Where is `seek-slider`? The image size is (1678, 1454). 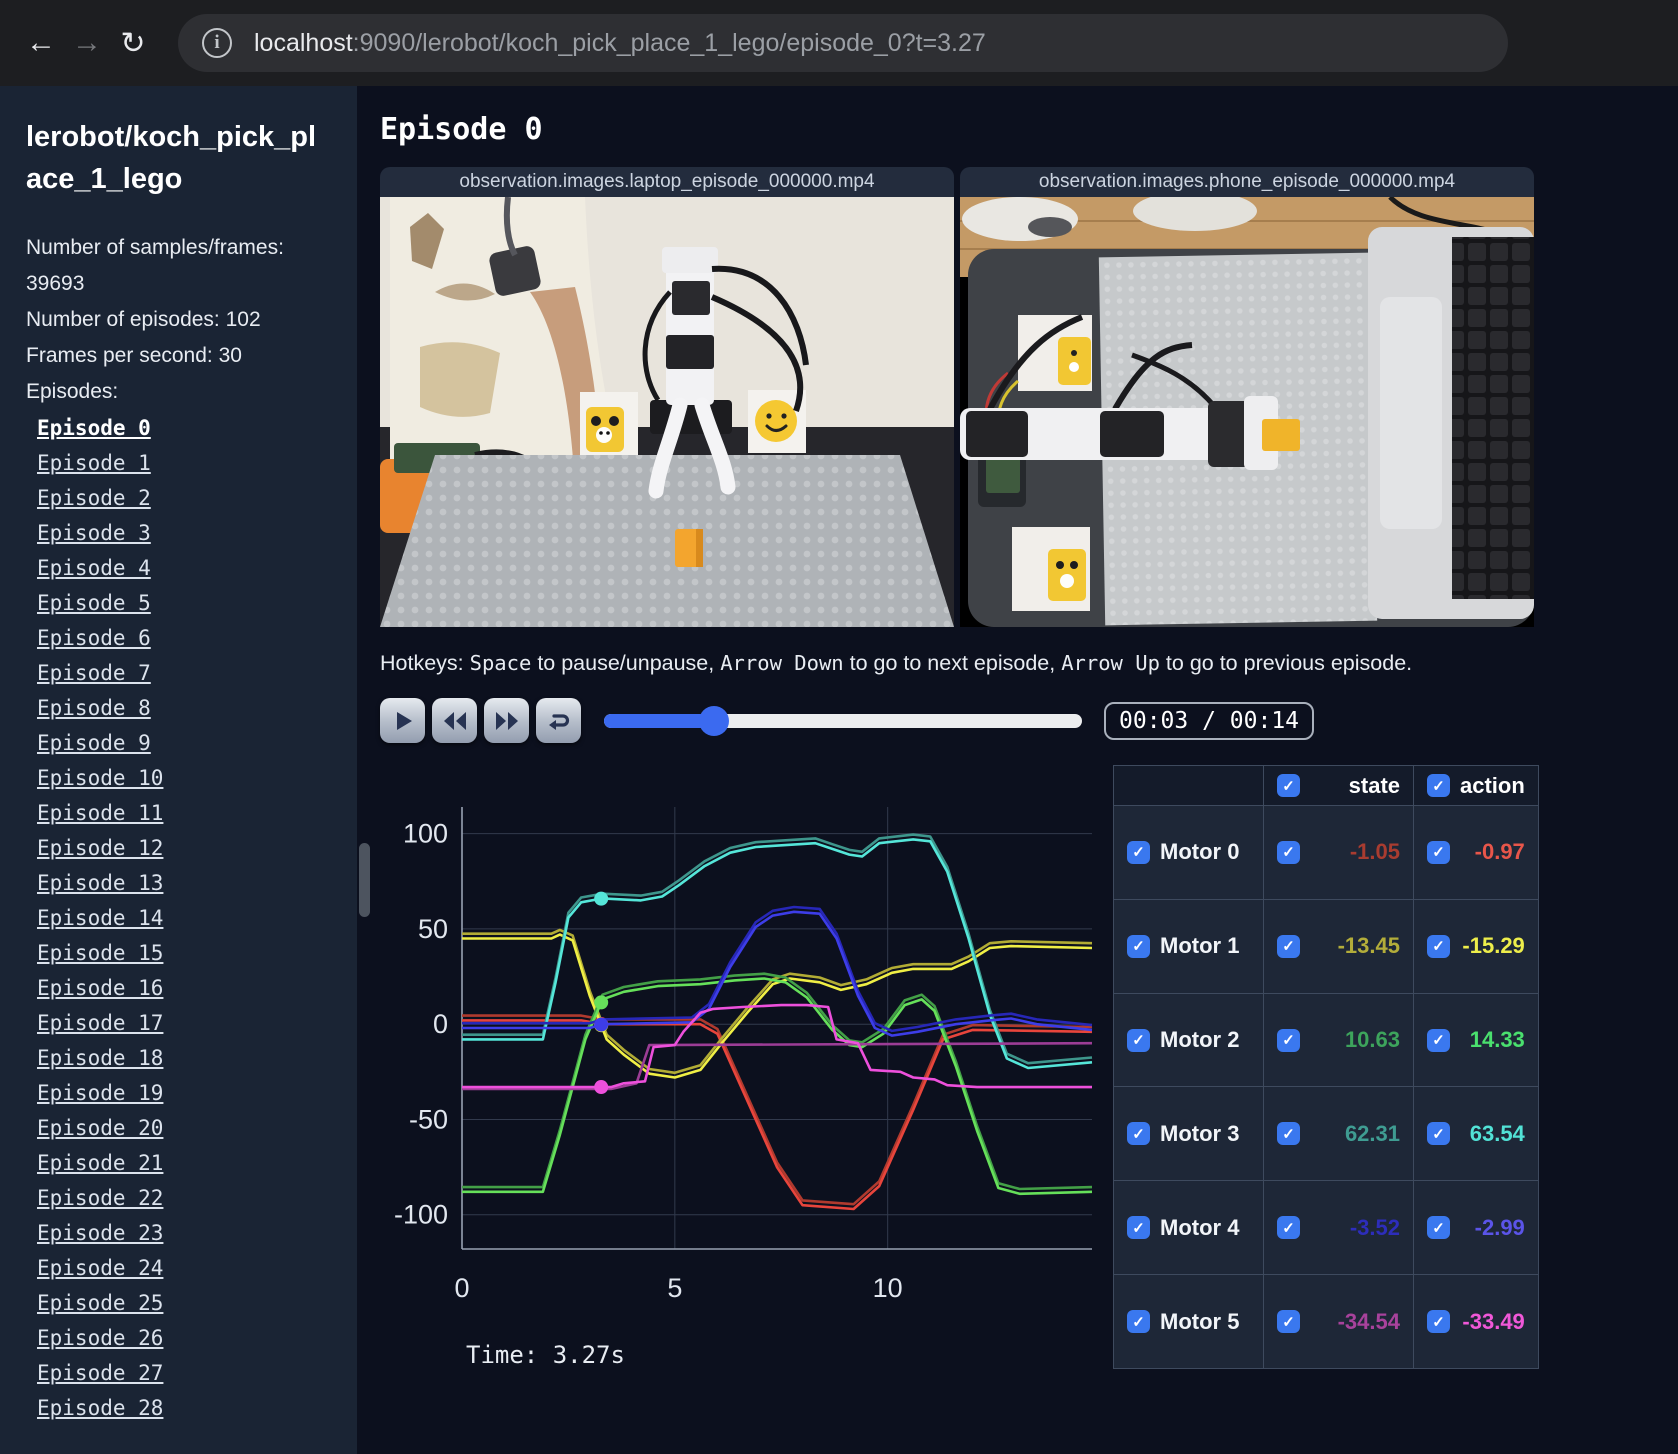
seek-slider is located at coordinates (843, 720).